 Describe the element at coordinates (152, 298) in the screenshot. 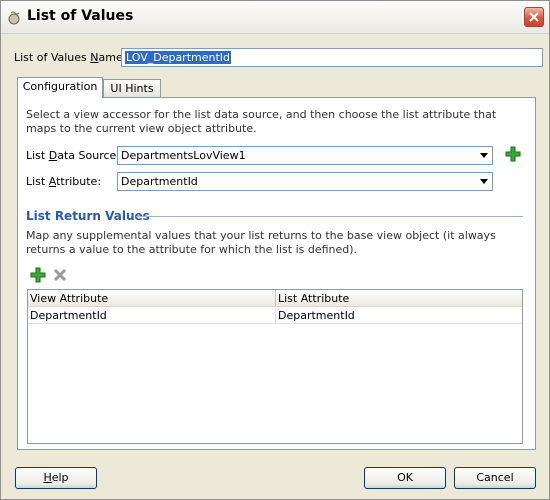

I see `column-header-view-attribute: View Attribute` at that location.